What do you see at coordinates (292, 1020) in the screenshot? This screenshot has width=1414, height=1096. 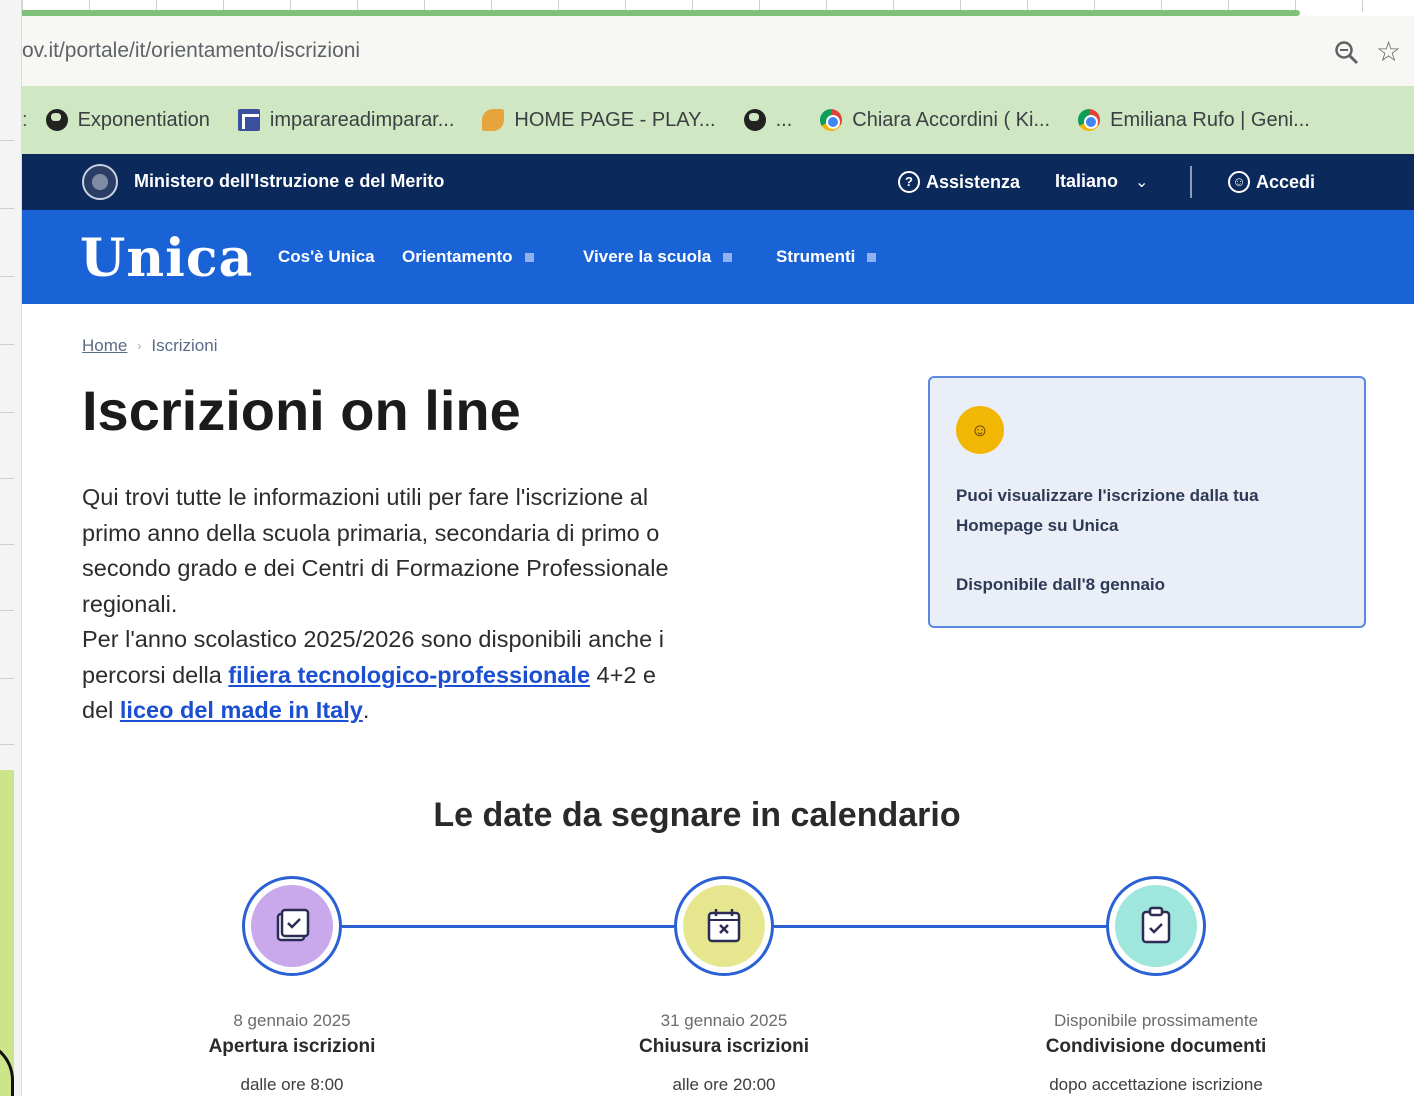 I see `step-date: 8 gennaio 2025` at bounding box center [292, 1020].